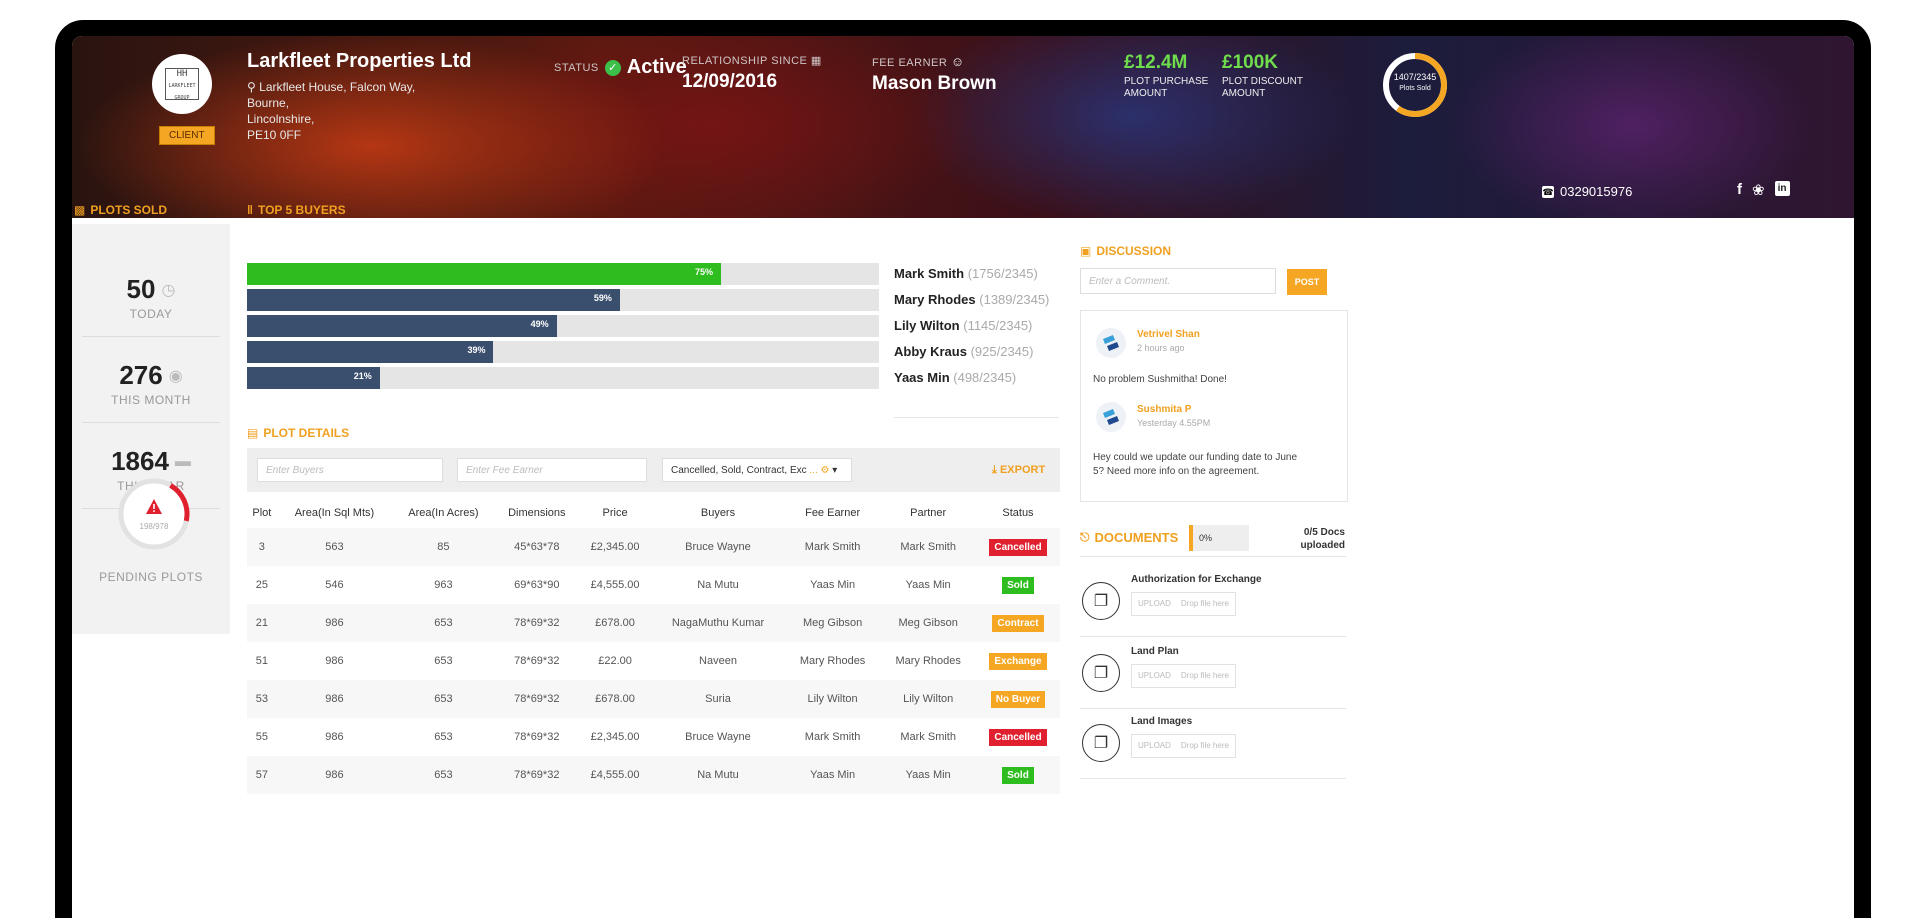 The height and width of the screenshot is (918, 1926). I want to click on status-value: Active, so click(656, 67).